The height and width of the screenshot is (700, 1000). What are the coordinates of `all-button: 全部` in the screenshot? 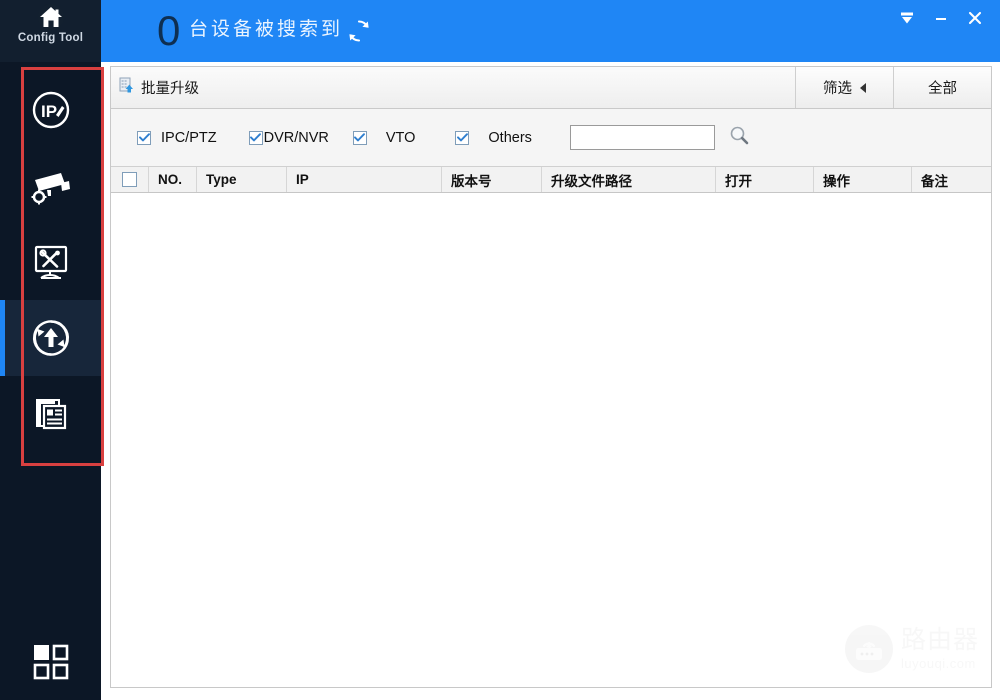 It's located at (942, 87).